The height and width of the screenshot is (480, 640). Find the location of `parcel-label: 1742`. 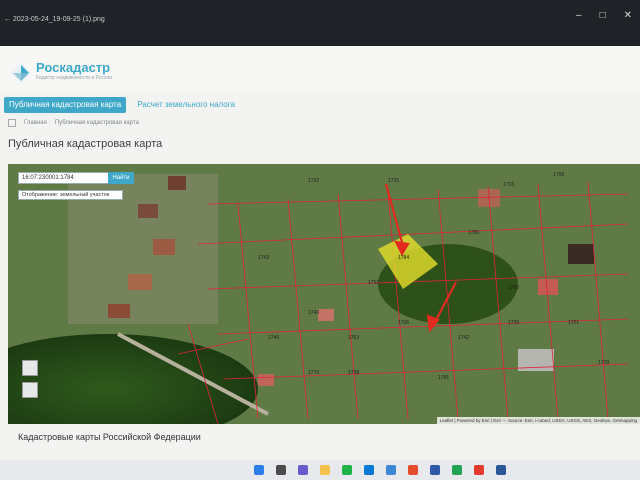

parcel-label: 1742 is located at coordinates (463, 338).